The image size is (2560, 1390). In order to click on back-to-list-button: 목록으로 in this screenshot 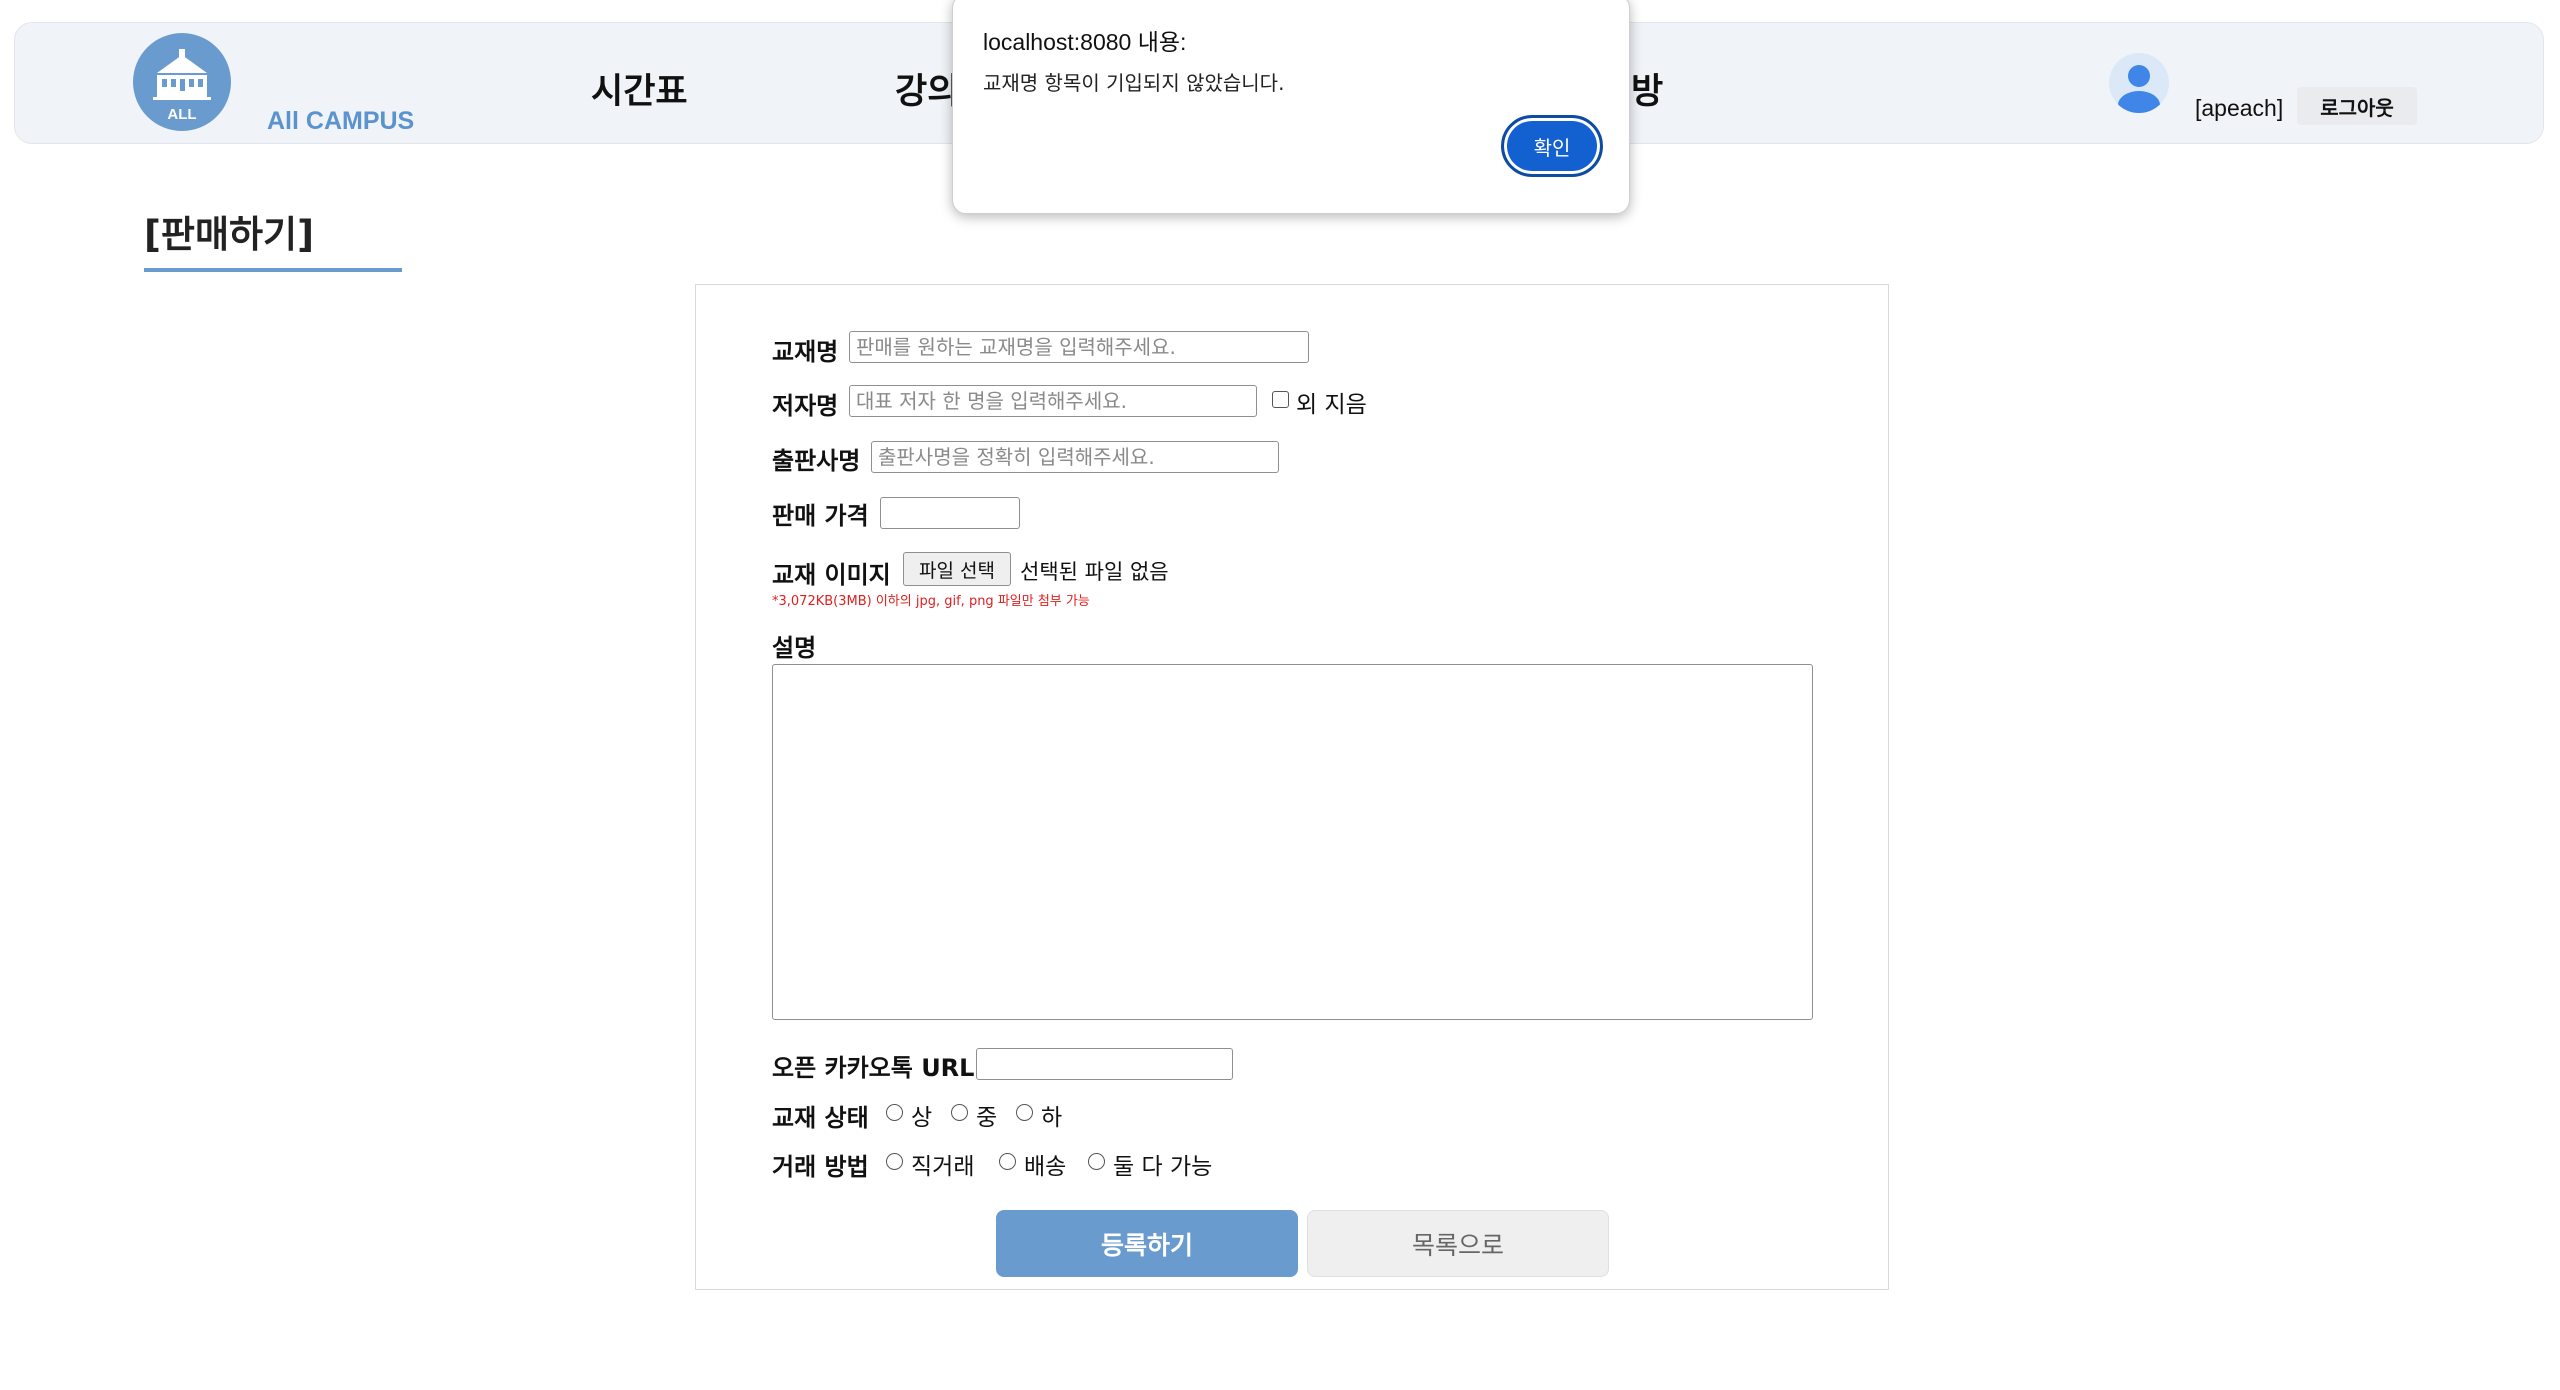, I will do `click(1458, 1243)`.